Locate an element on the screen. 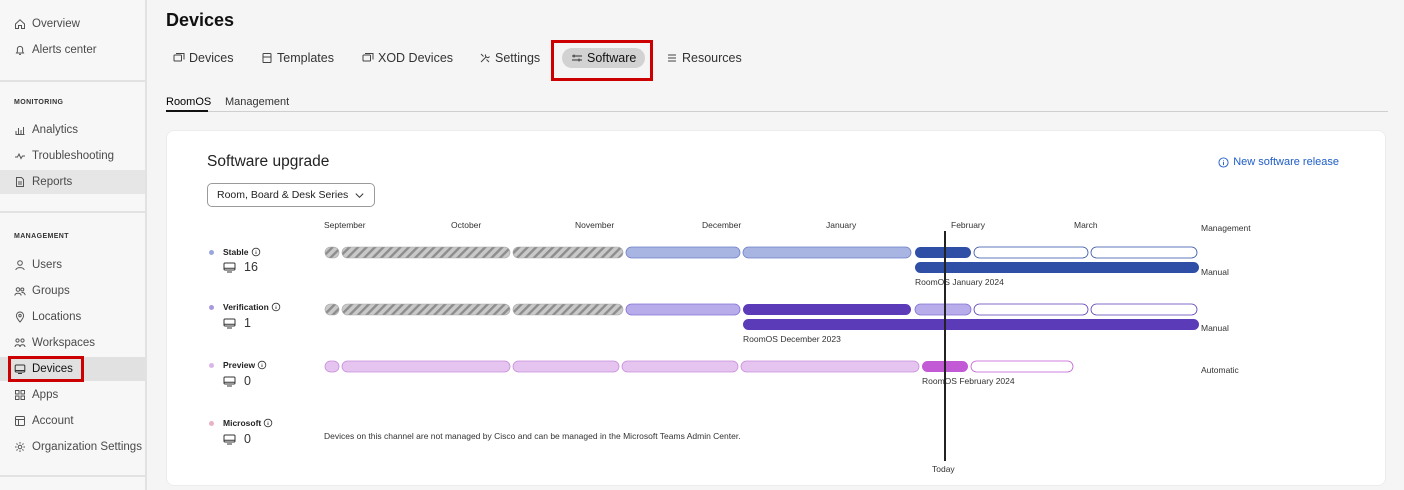  sidebar-item-label: Reports is located at coordinates (52, 182).